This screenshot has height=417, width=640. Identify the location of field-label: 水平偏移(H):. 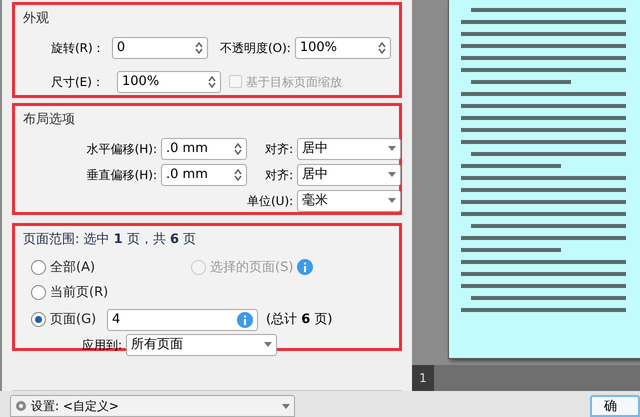
(121, 149).